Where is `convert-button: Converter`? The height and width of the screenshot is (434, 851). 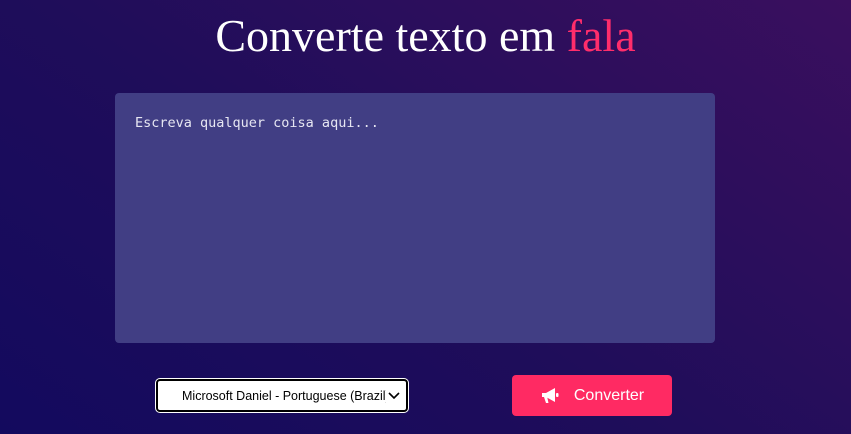
convert-button: Converter is located at coordinates (592, 395).